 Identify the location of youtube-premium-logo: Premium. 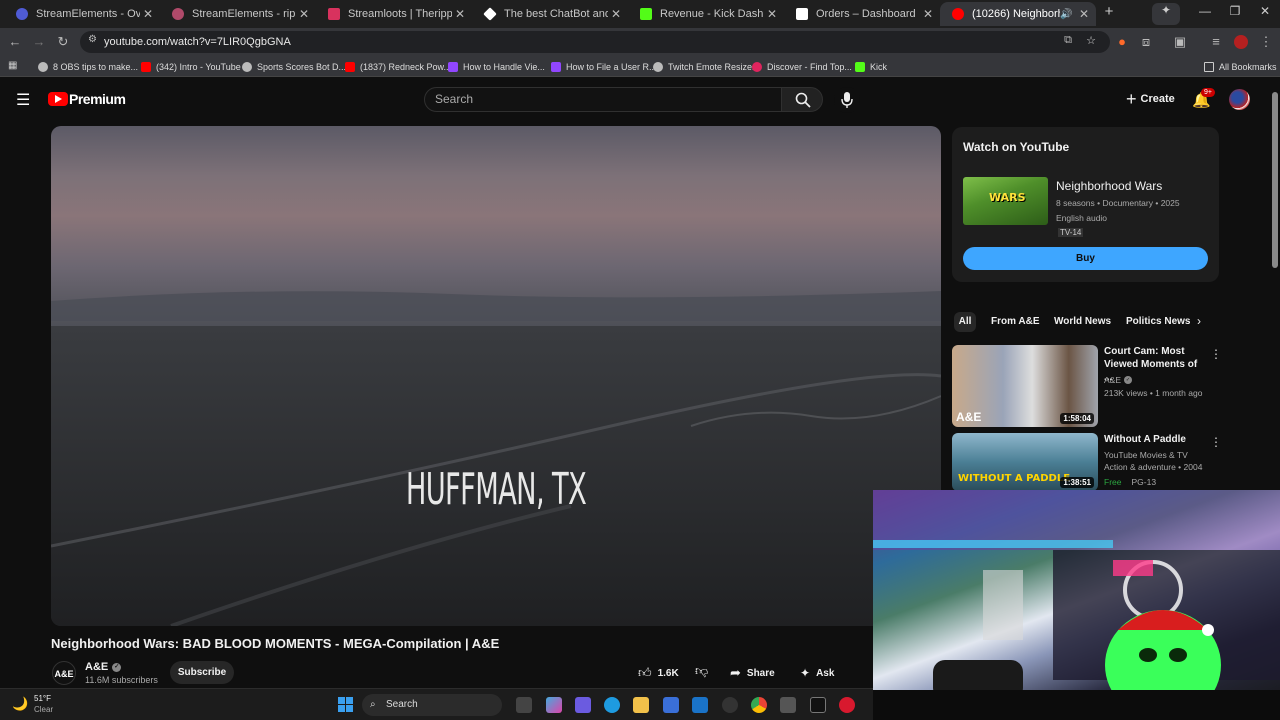
(97, 99).